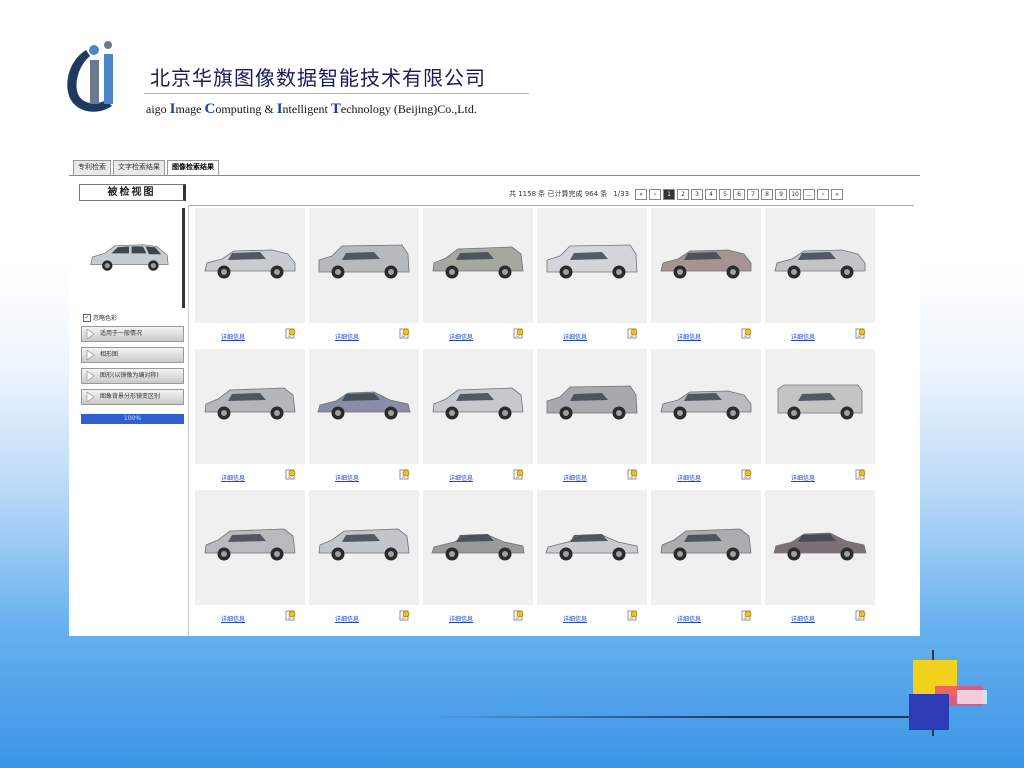 The height and width of the screenshot is (768, 1024). Describe the element at coordinates (87, 317) in the screenshot. I see `ignore-color-checkbox: ✓` at that location.